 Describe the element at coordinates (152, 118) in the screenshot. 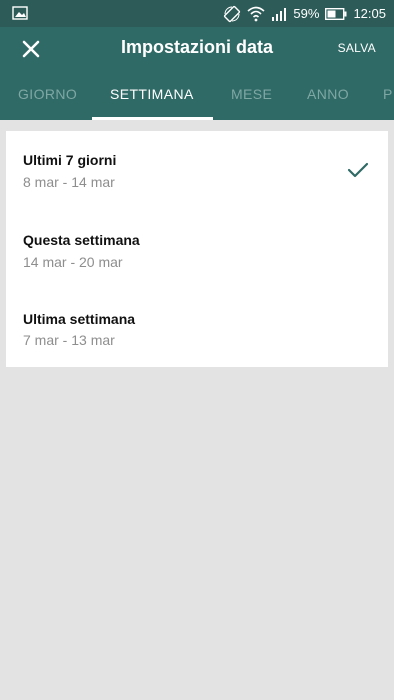

I see `tab-indicator` at that location.